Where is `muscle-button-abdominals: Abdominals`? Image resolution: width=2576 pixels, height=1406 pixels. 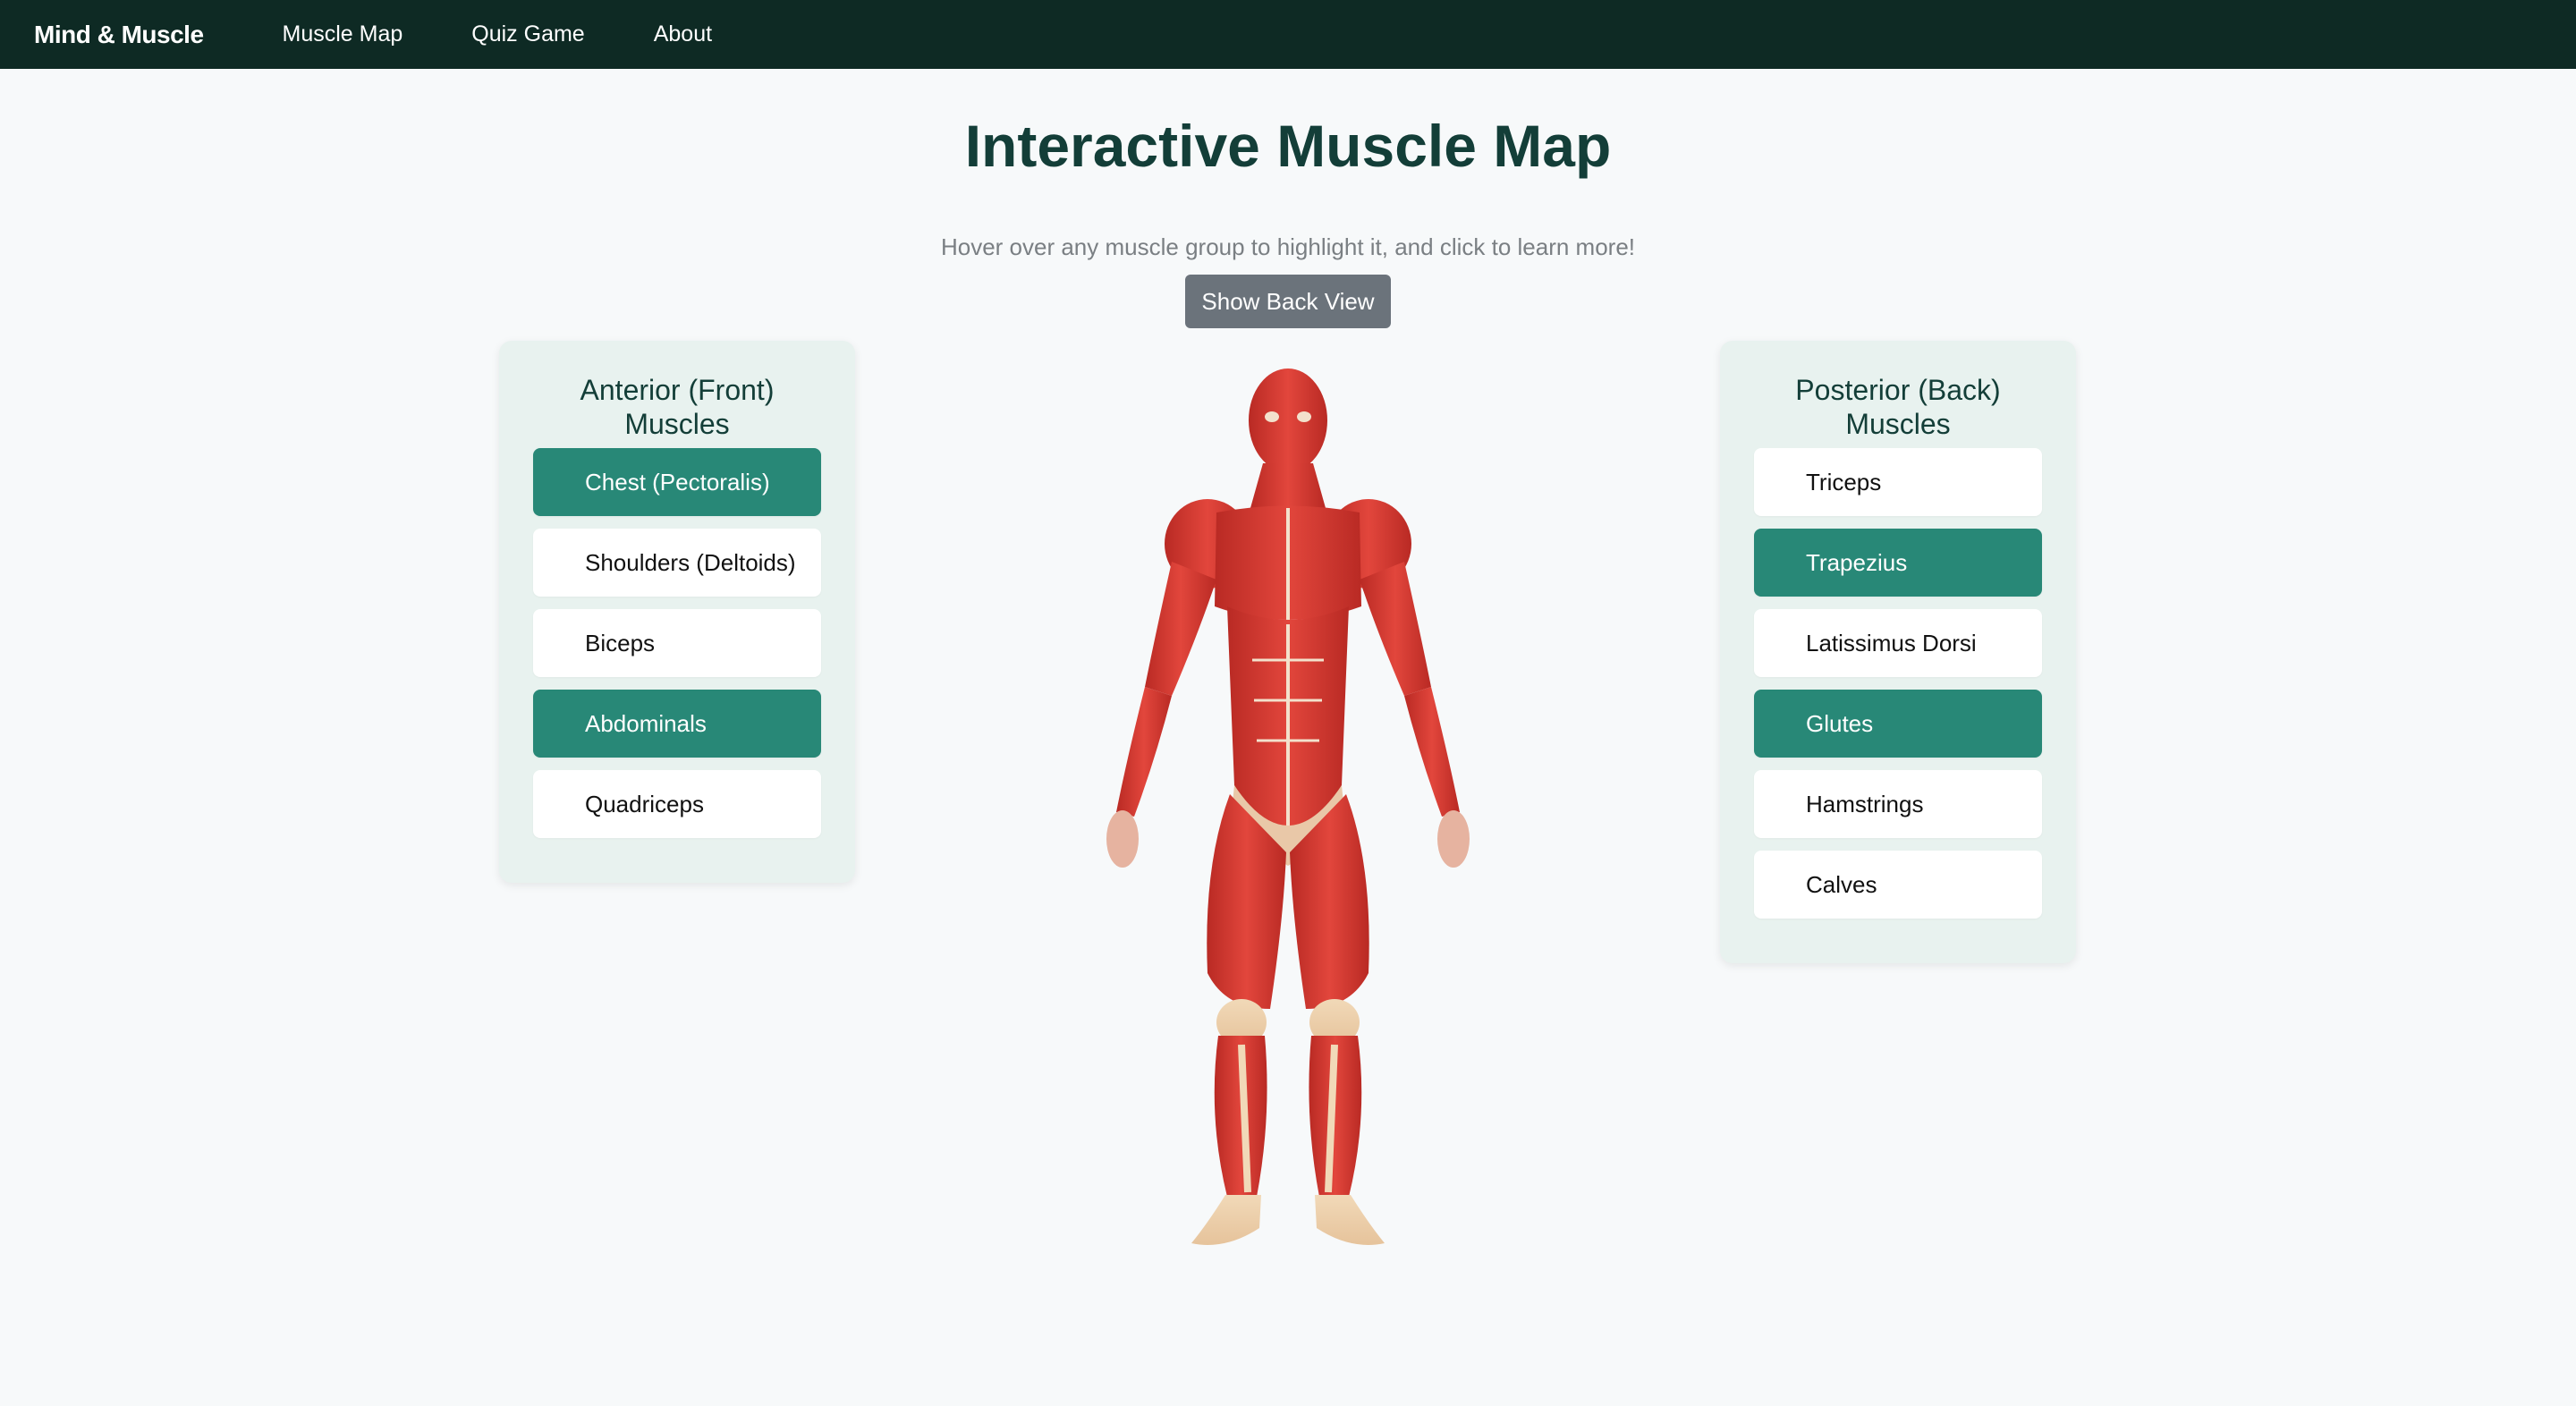
muscle-button-abdominals: Abdominals is located at coordinates (677, 724).